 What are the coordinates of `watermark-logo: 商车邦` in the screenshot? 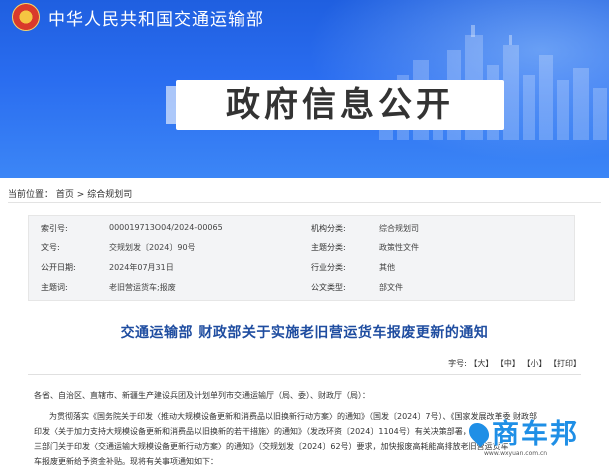 It's located at (535, 434).